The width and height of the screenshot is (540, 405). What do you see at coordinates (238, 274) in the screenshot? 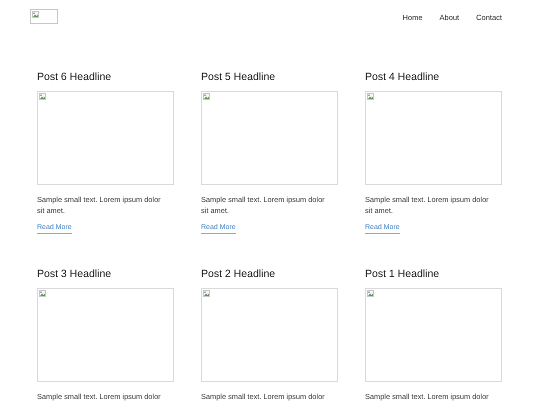
I see `post-headline: Post 2 Headline` at bounding box center [238, 274].